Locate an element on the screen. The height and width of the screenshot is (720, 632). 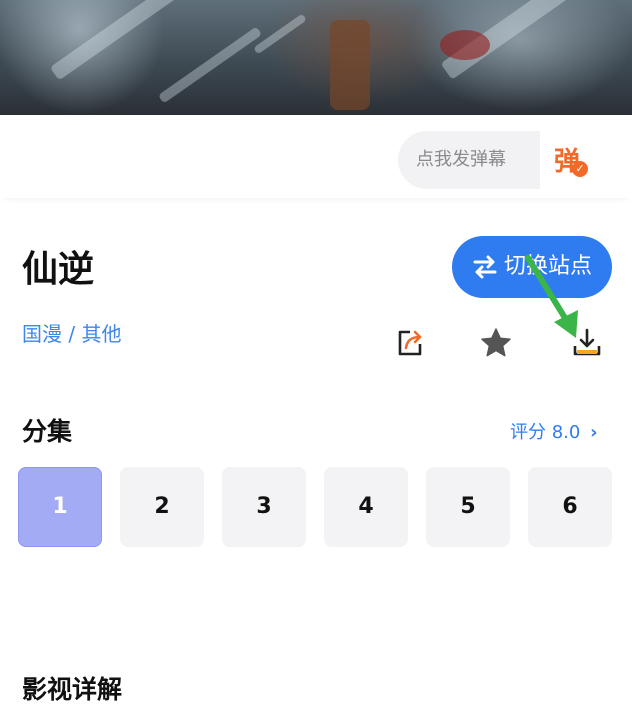
genre-link: 国漫 / 其他 is located at coordinates (71, 332).